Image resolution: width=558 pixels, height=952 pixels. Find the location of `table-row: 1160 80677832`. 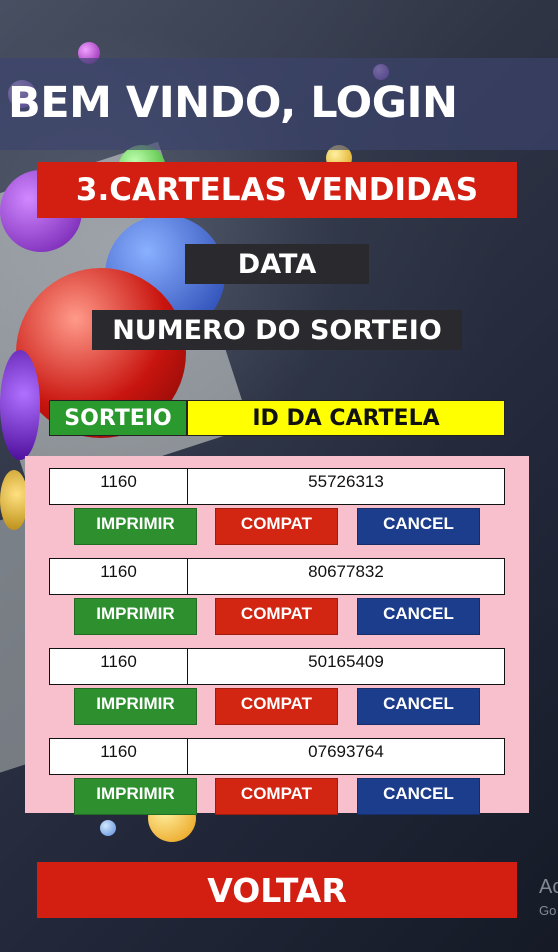

table-row: 1160 80677832 is located at coordinates (277, 576).